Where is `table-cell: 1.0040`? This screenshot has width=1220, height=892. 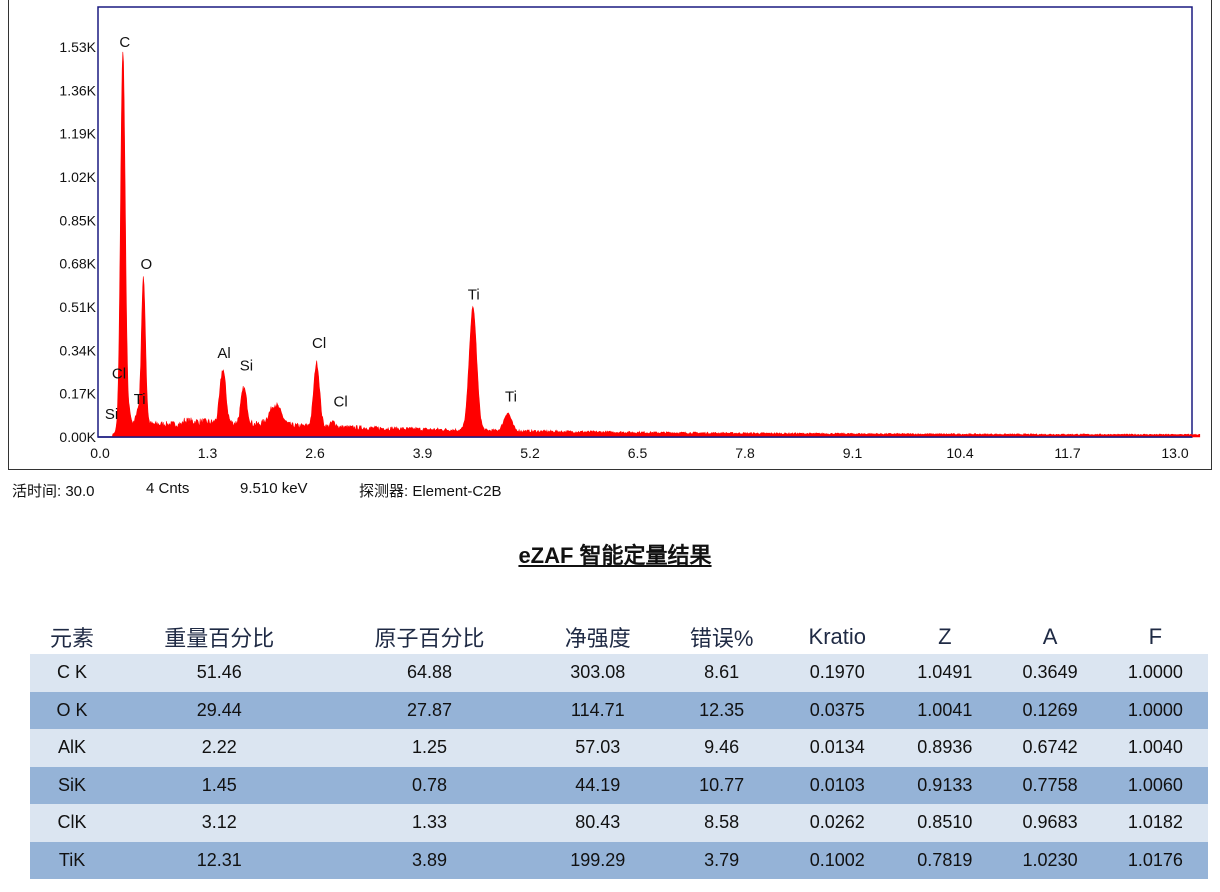 table-cell: 1.0040 is located at coordinates (1155, 748).